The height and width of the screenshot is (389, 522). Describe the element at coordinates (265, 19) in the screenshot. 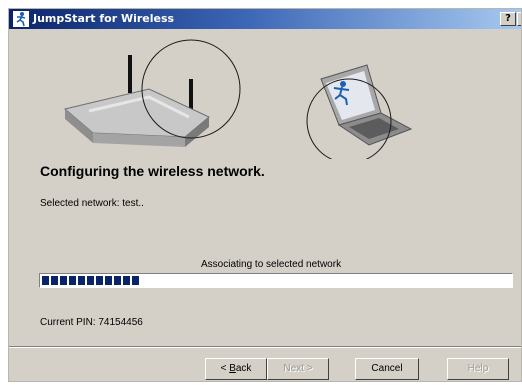

I see `title-bar: JumpStart for Wireless ? ×` at that location.